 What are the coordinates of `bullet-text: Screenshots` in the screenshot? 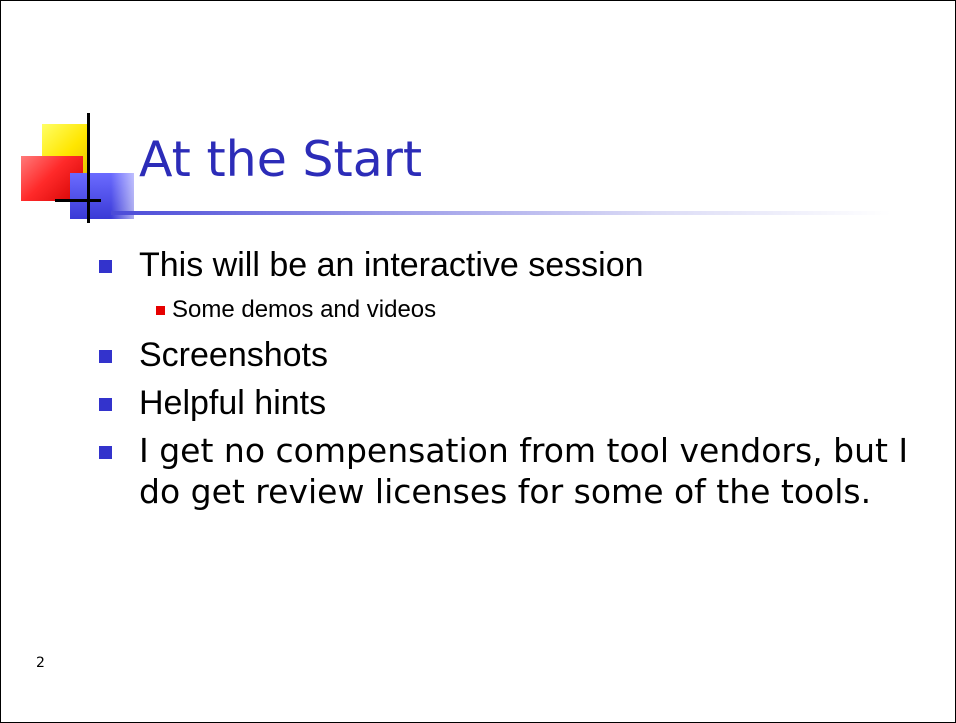 It's located at (233, 355).